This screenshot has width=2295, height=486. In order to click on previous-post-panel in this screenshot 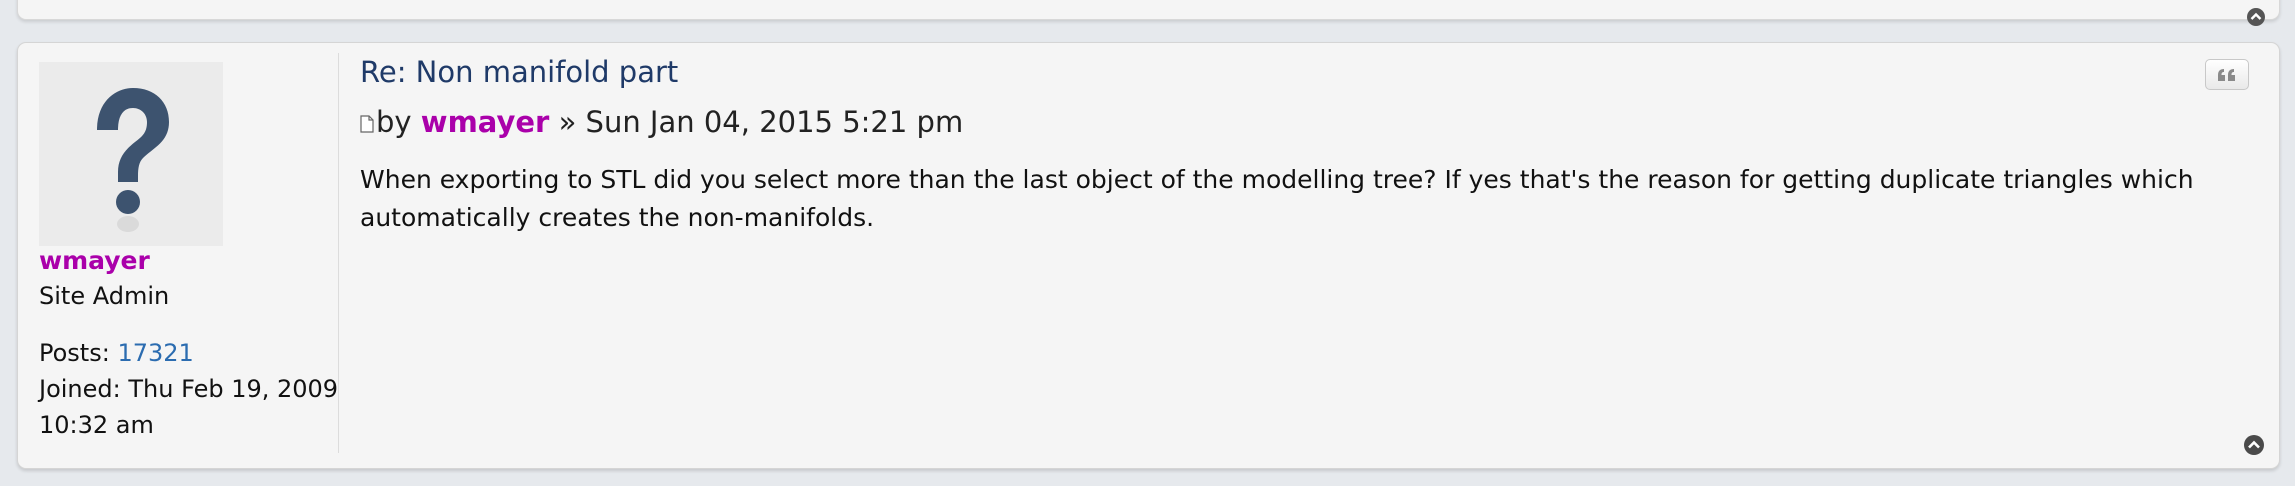, I will do `click(1148, 13)`.